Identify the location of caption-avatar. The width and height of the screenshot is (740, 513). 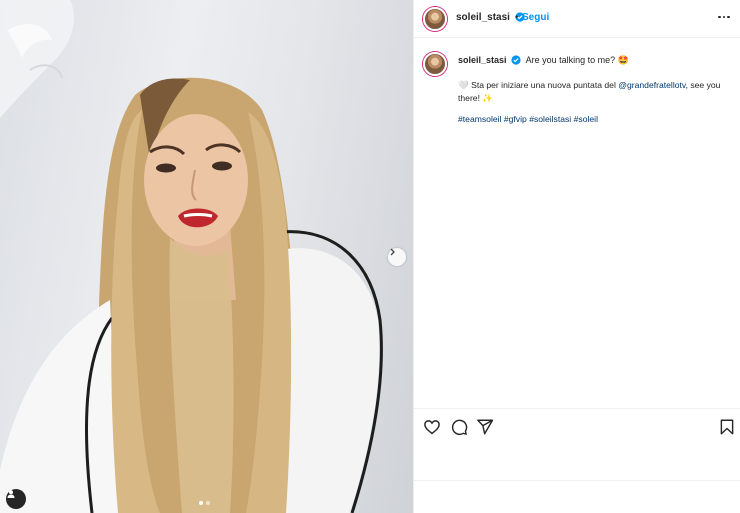
(435, 64).